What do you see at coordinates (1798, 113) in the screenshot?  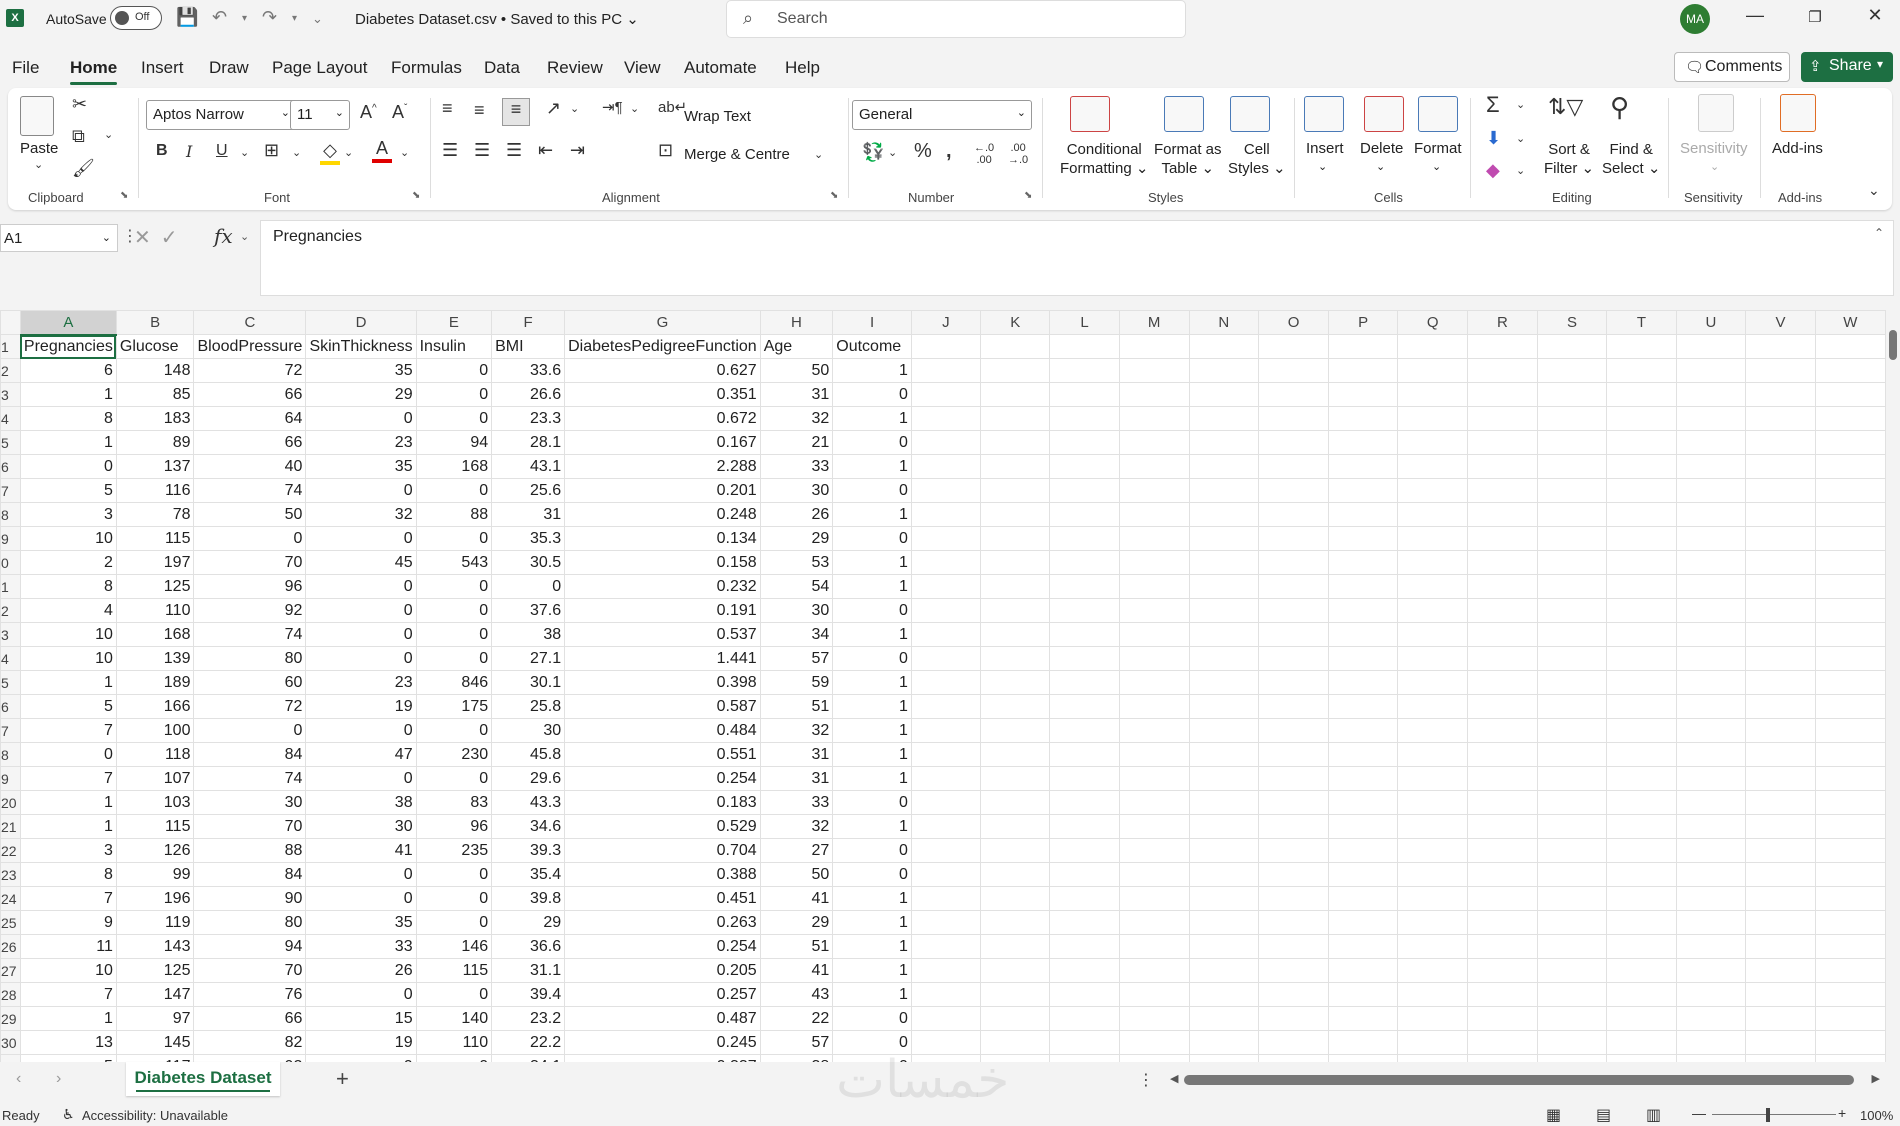 I see `add-ins-icon` at bounding box center [1798, 113].